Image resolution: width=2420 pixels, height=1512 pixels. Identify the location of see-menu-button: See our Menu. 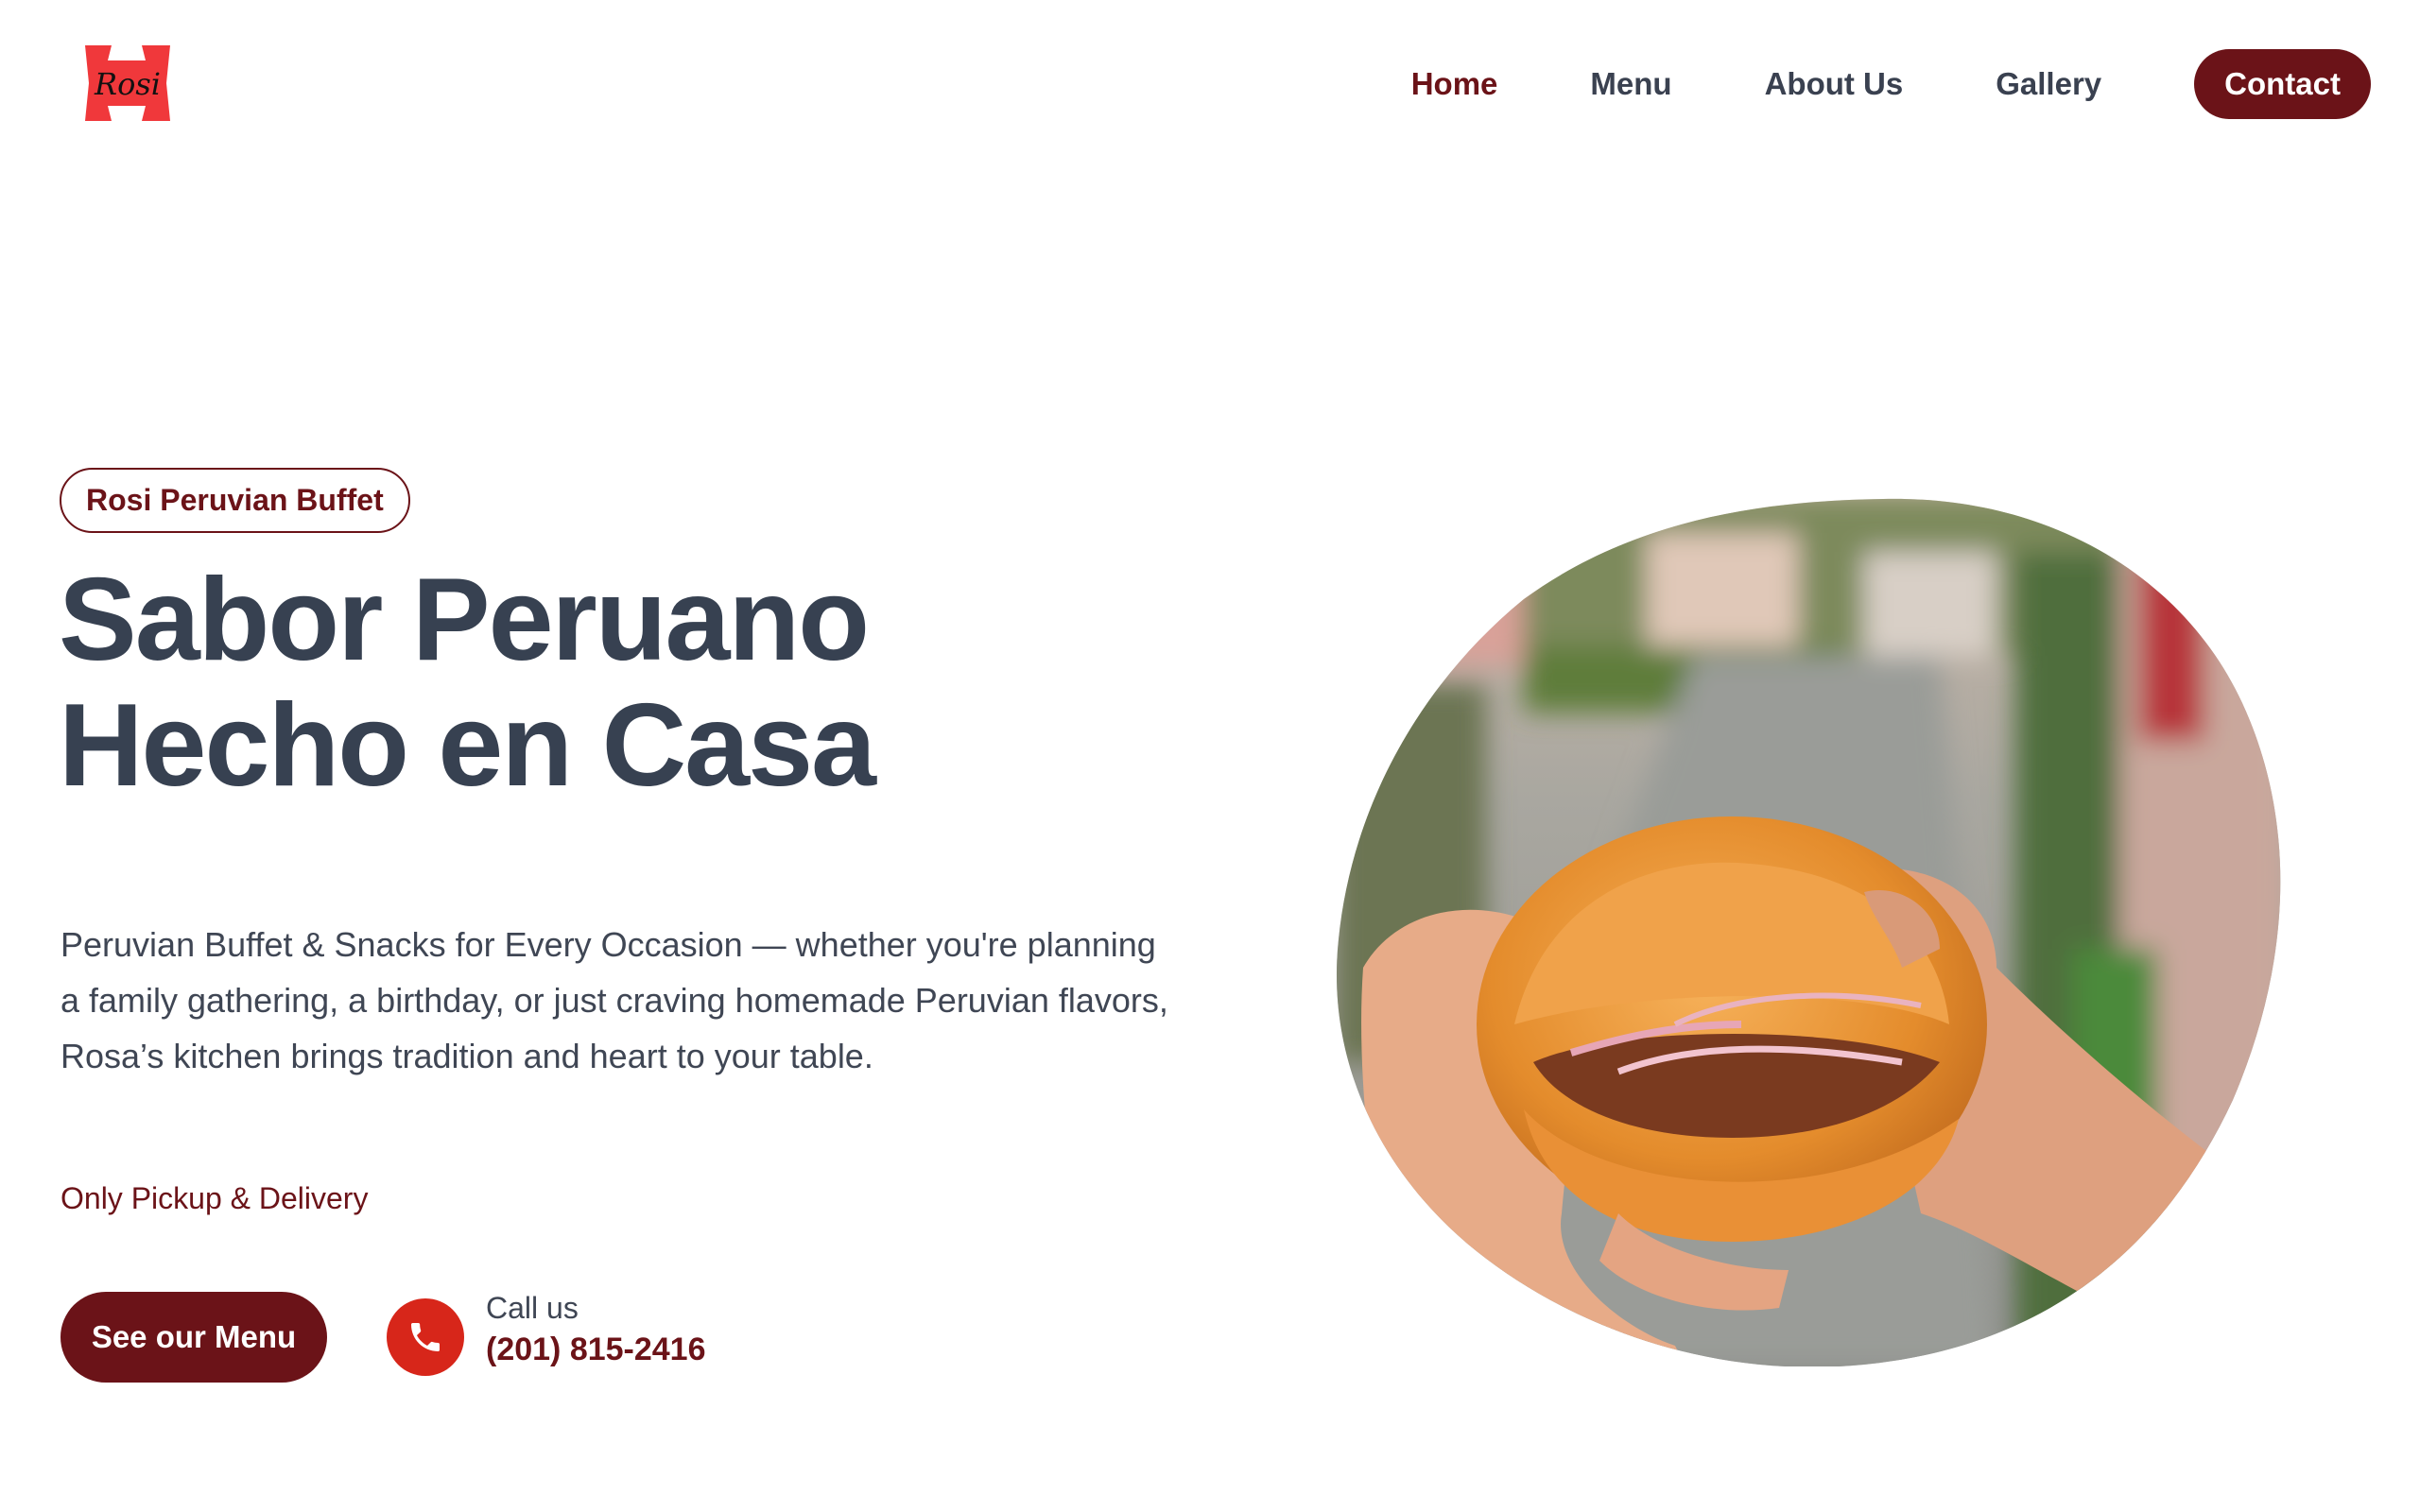
(193, 1337).